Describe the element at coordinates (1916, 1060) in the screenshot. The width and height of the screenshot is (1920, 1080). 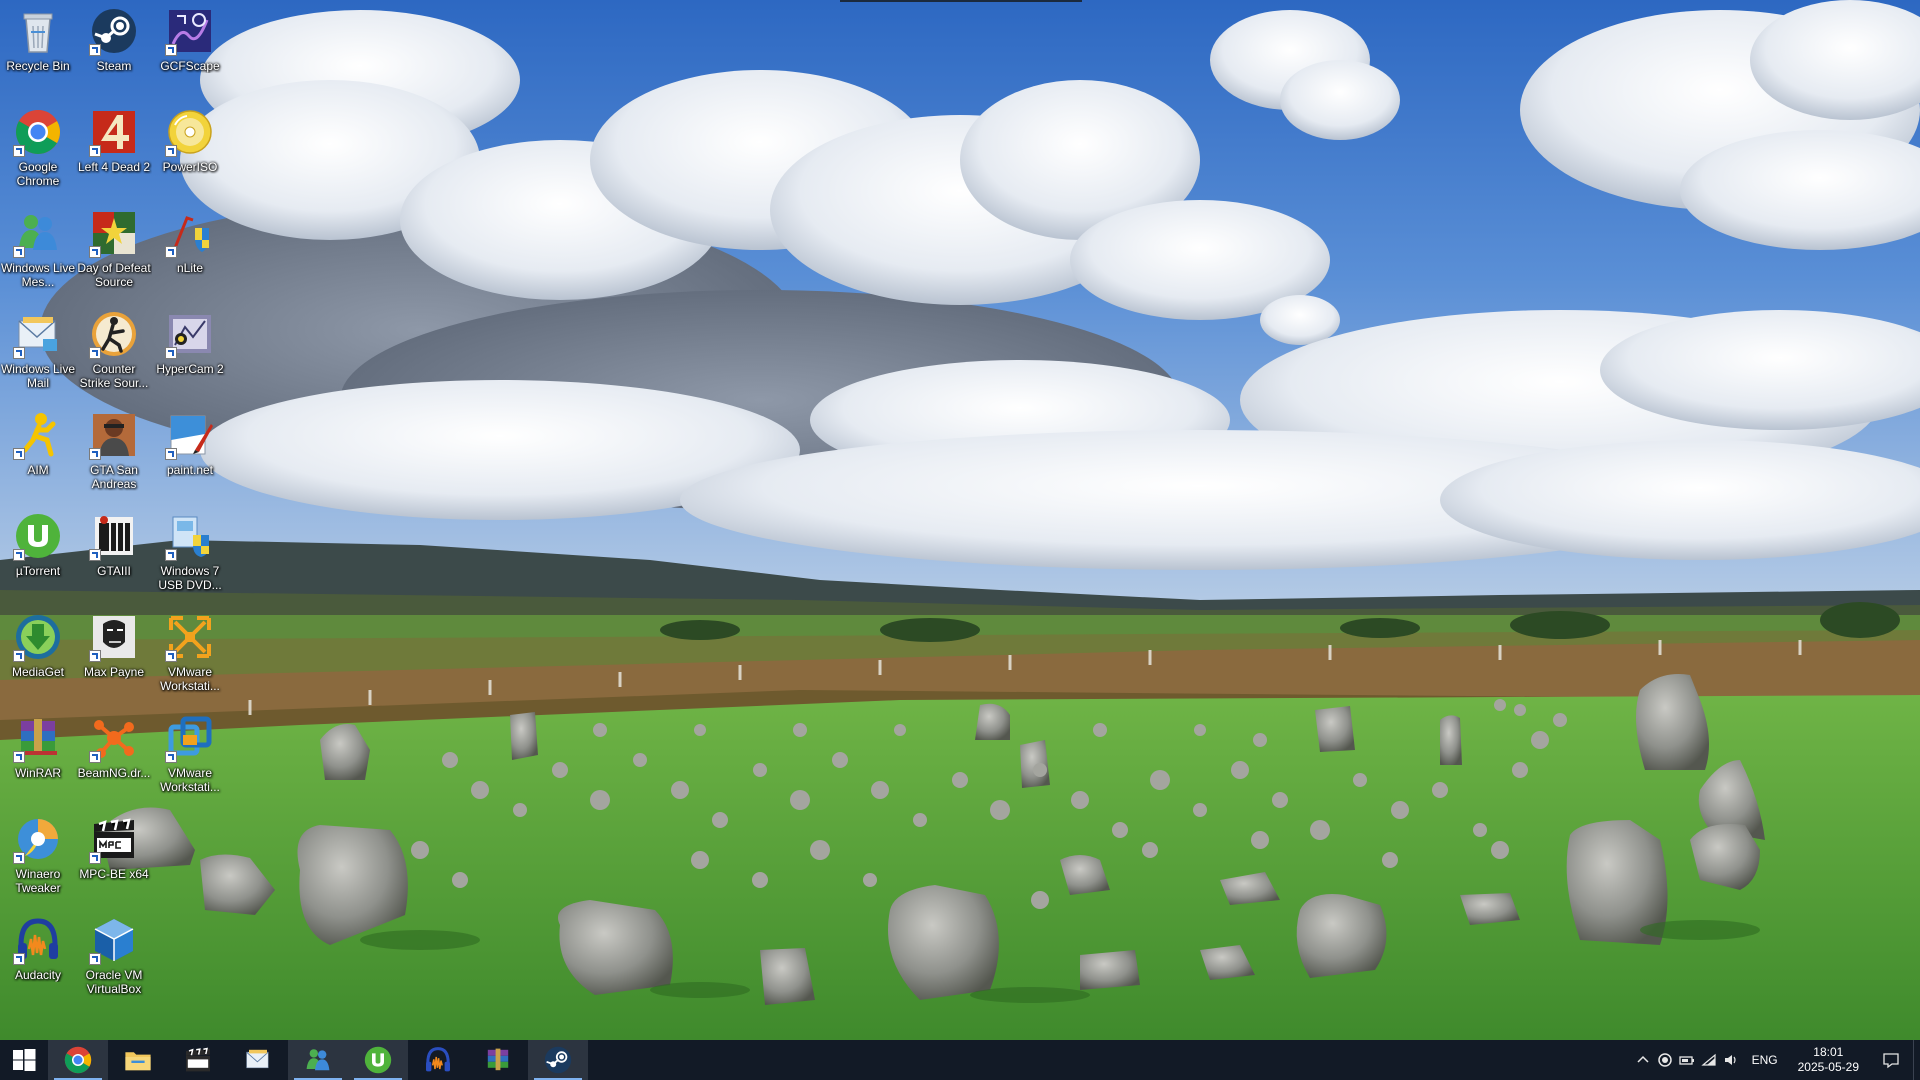
I see `show-desktop-button` at that location.